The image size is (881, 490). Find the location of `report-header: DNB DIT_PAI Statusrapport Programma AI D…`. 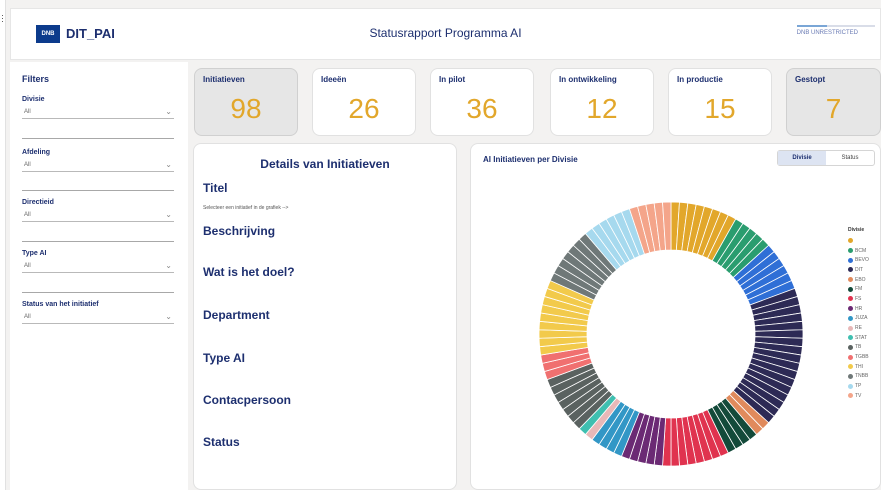

report-header: DNB DIT_PAI Statusrapport Programma AI D… is located at coordinates (445, 34).